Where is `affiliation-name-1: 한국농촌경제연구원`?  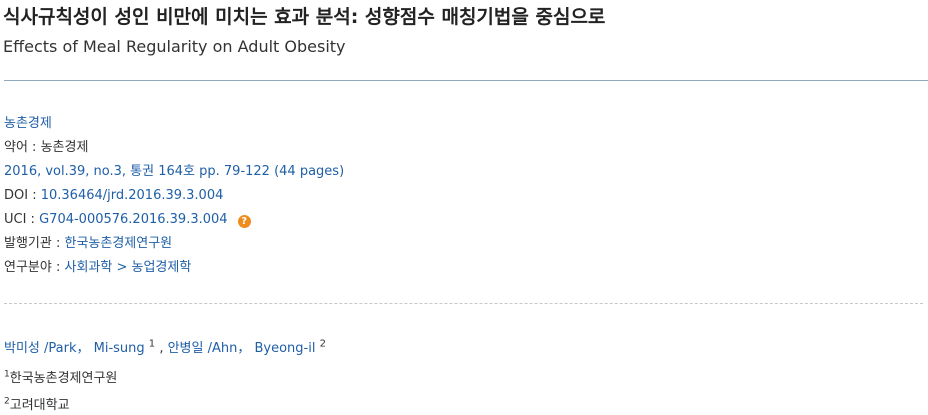
affiliation-name-1: 한국농촌경제연구원 is located at coordinates (63, 378).